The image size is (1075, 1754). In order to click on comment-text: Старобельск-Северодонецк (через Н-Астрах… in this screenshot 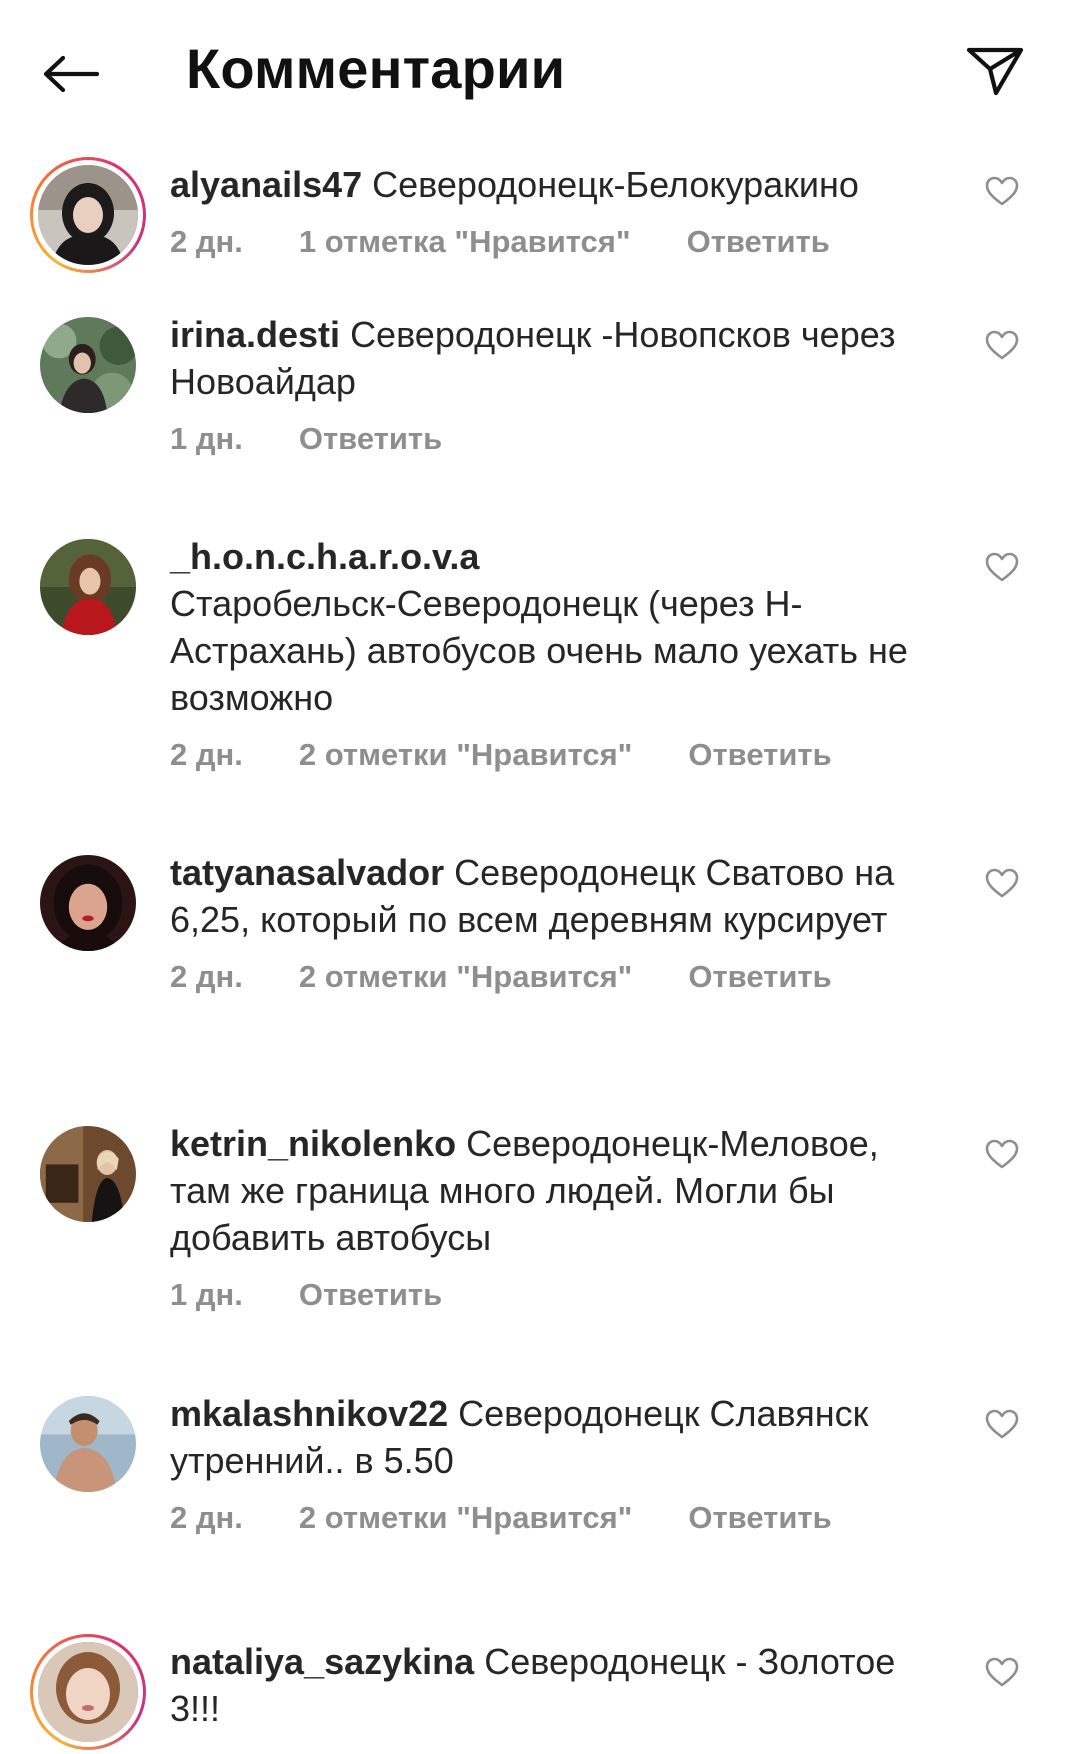, I will do `click(539, 650)`.